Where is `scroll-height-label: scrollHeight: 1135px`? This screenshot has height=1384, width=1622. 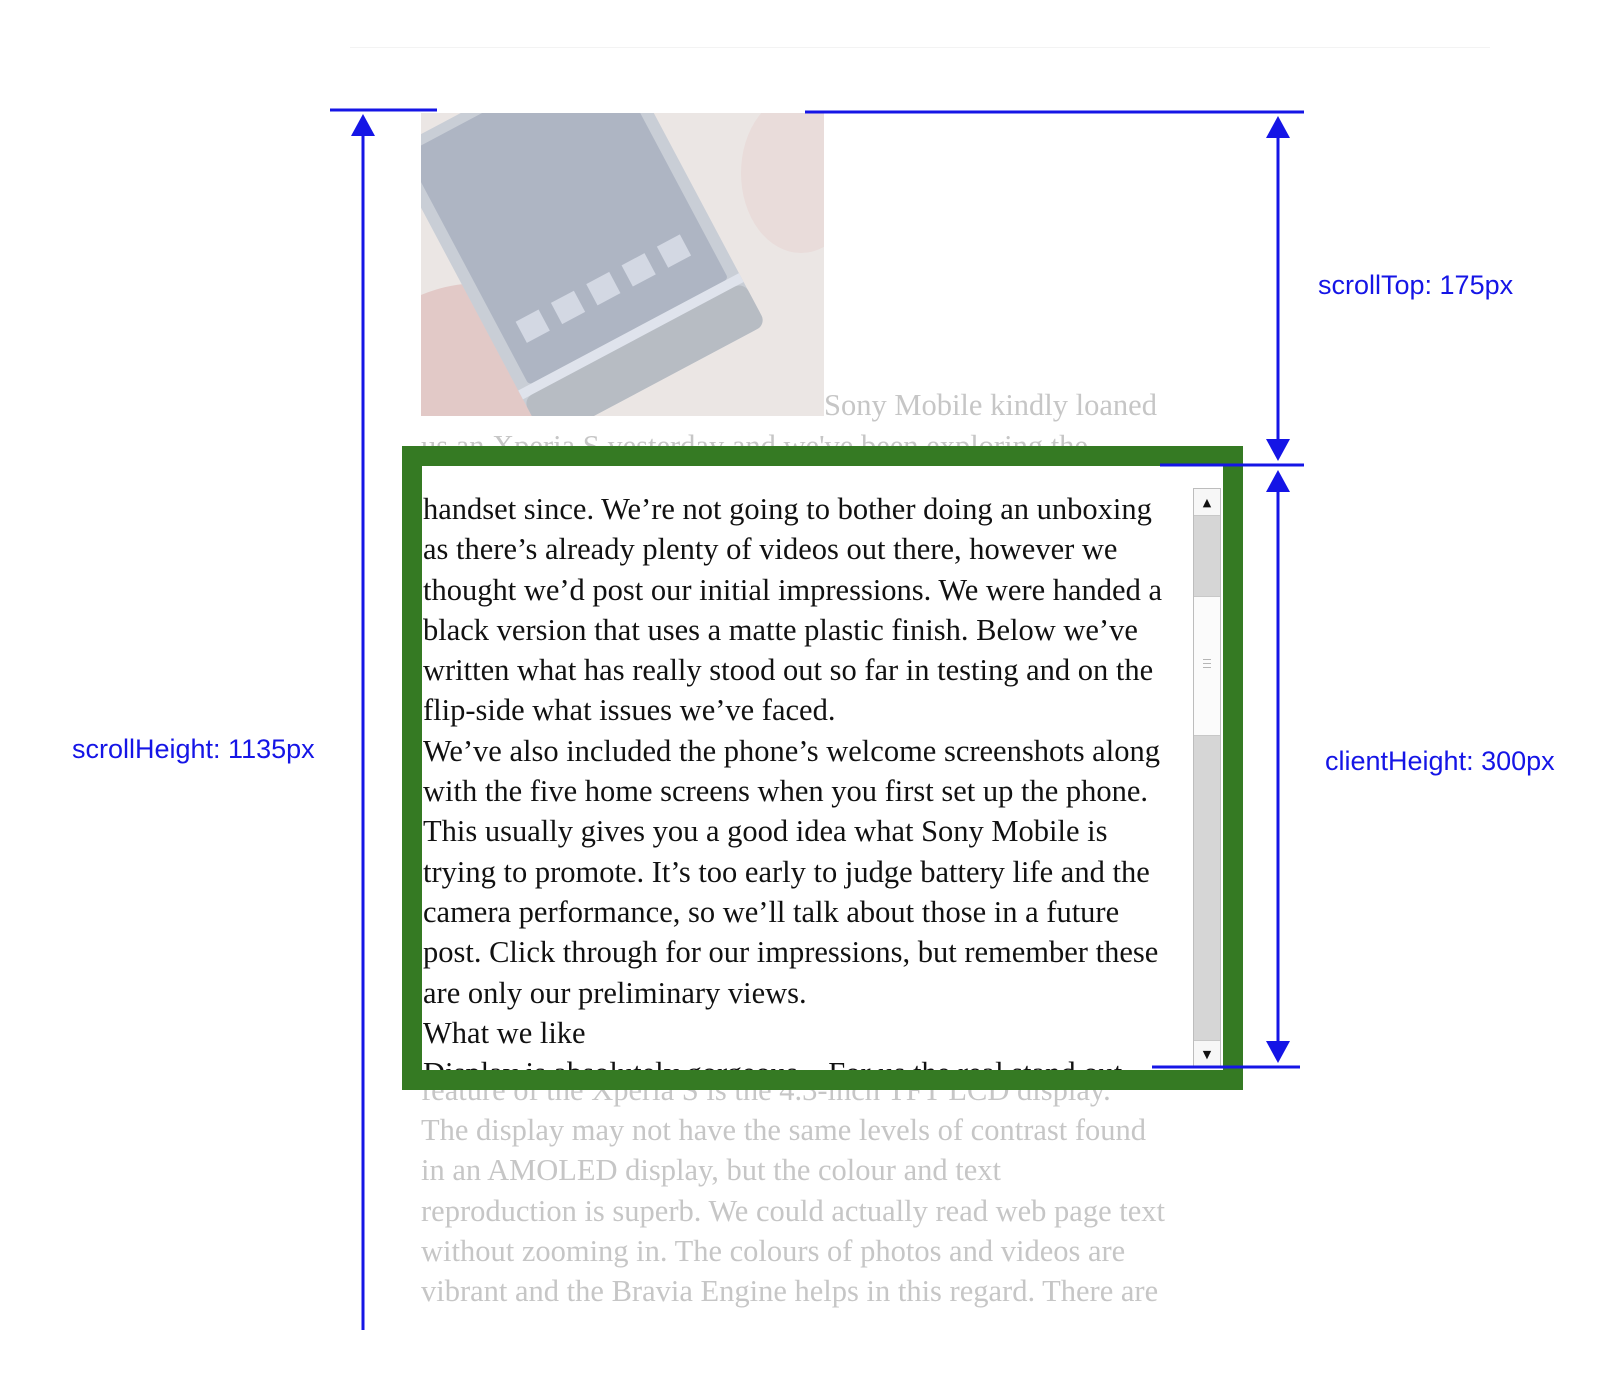 scroll-height-label: scrollHeight: 1135px is located at coordinates (193, 749).